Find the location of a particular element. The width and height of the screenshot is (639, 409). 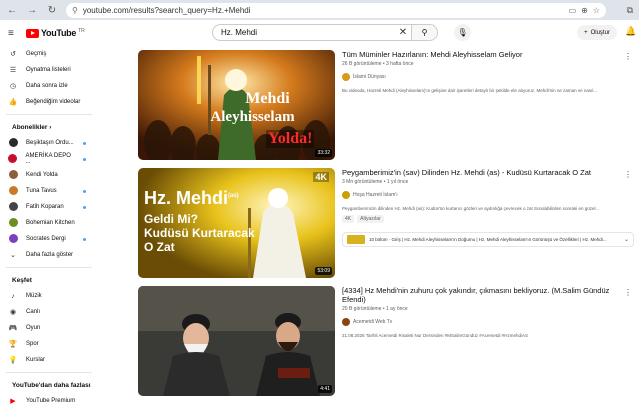

video-thumbnail: 4:41 is located at coordinates (236, 341).